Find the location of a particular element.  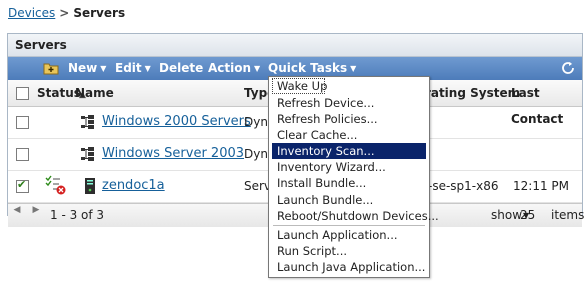

column-name-label: Name is located at coordinates (94, 93).